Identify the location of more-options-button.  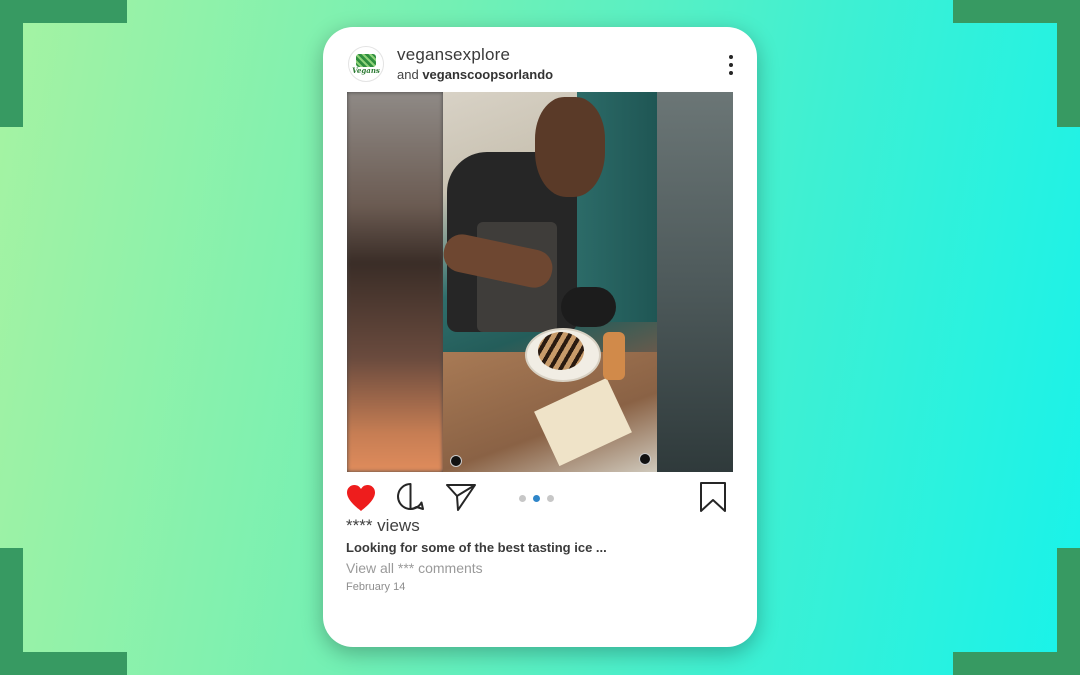
(731, 65).